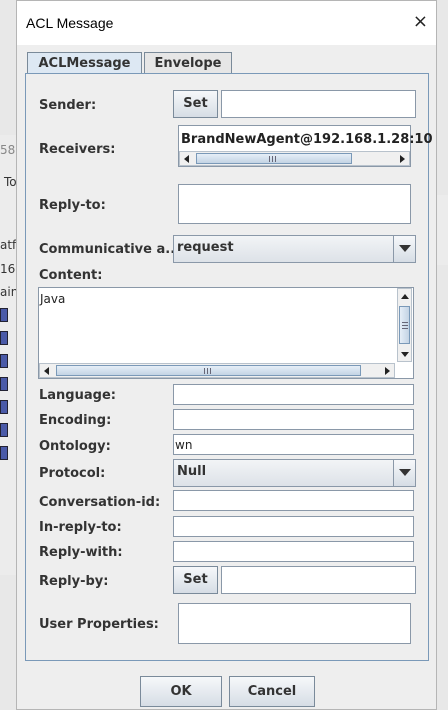  I want to click on communicative-act-select: request, so click(294, 249).